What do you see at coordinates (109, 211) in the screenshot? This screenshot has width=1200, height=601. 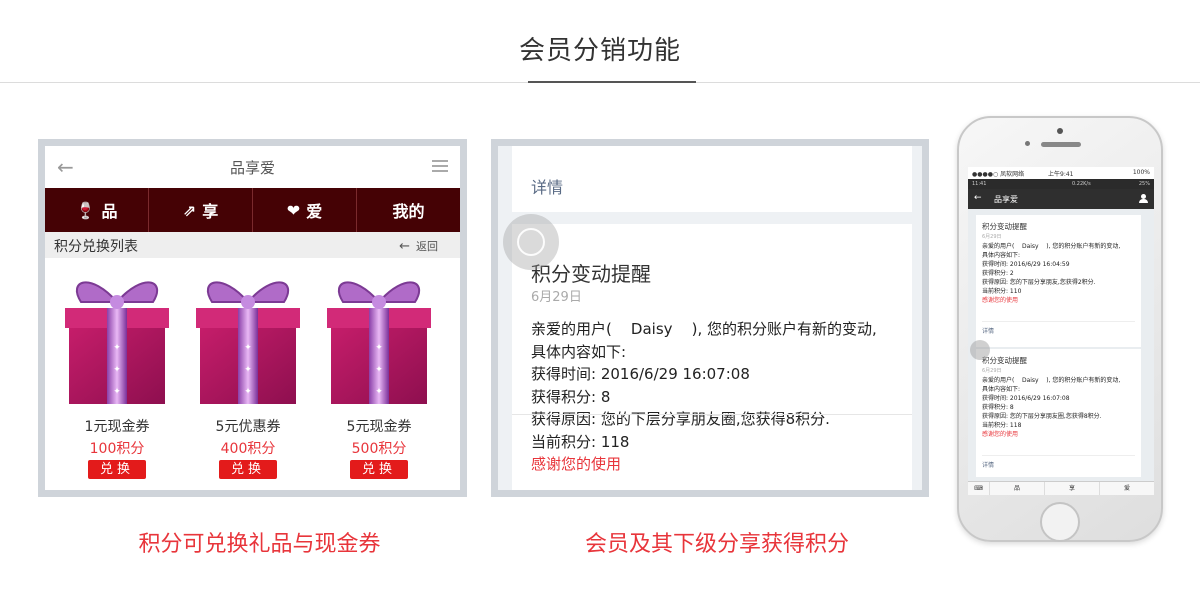 I see `nav-item-label: 品` at bounding box center [109, 211].